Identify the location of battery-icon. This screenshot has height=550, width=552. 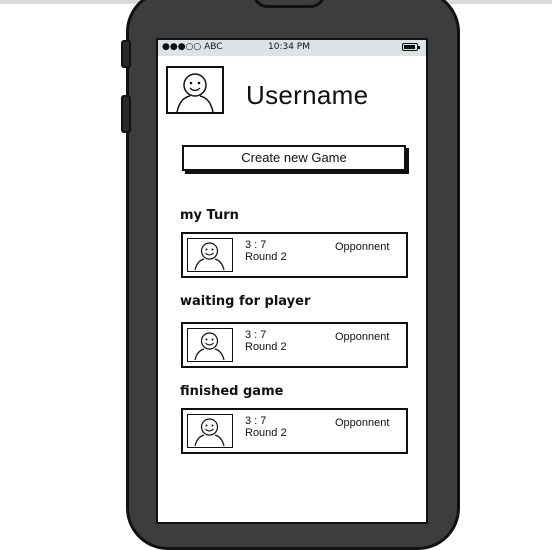
(411, 47).